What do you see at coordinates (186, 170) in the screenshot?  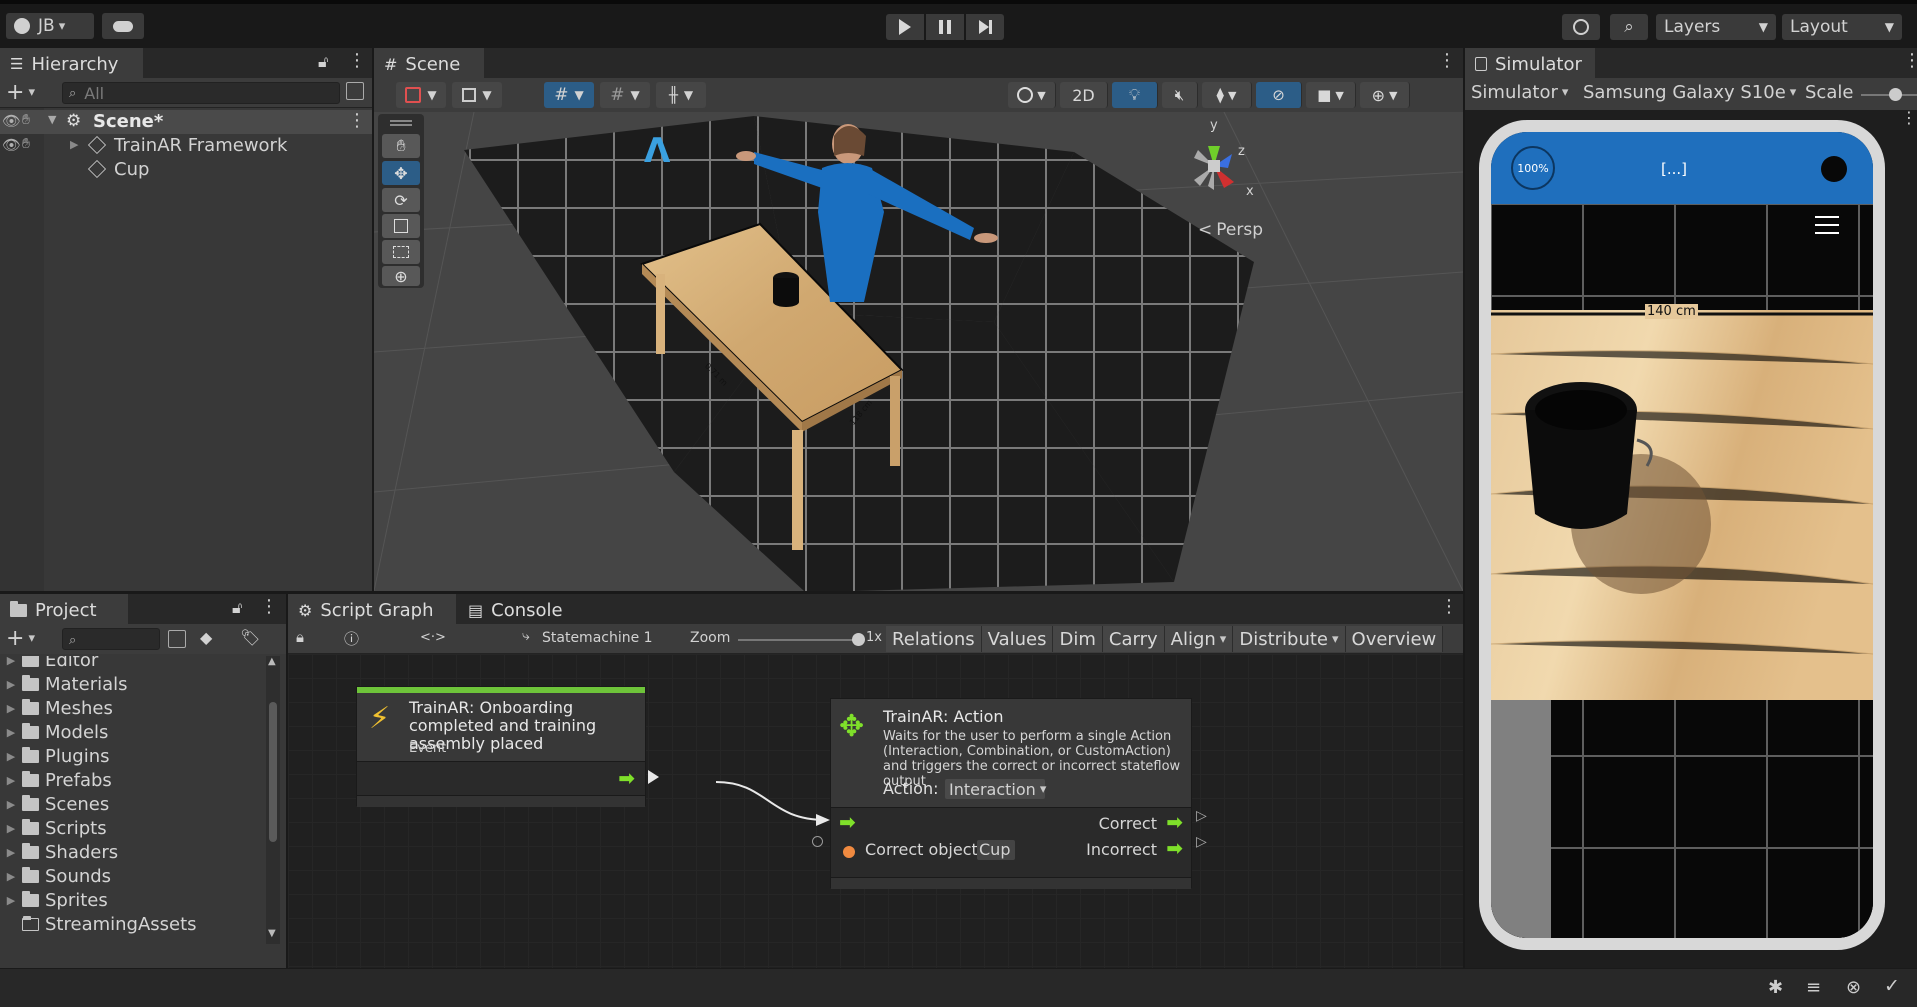 I see `list-item: Cup` at bounding box center [186, 170].